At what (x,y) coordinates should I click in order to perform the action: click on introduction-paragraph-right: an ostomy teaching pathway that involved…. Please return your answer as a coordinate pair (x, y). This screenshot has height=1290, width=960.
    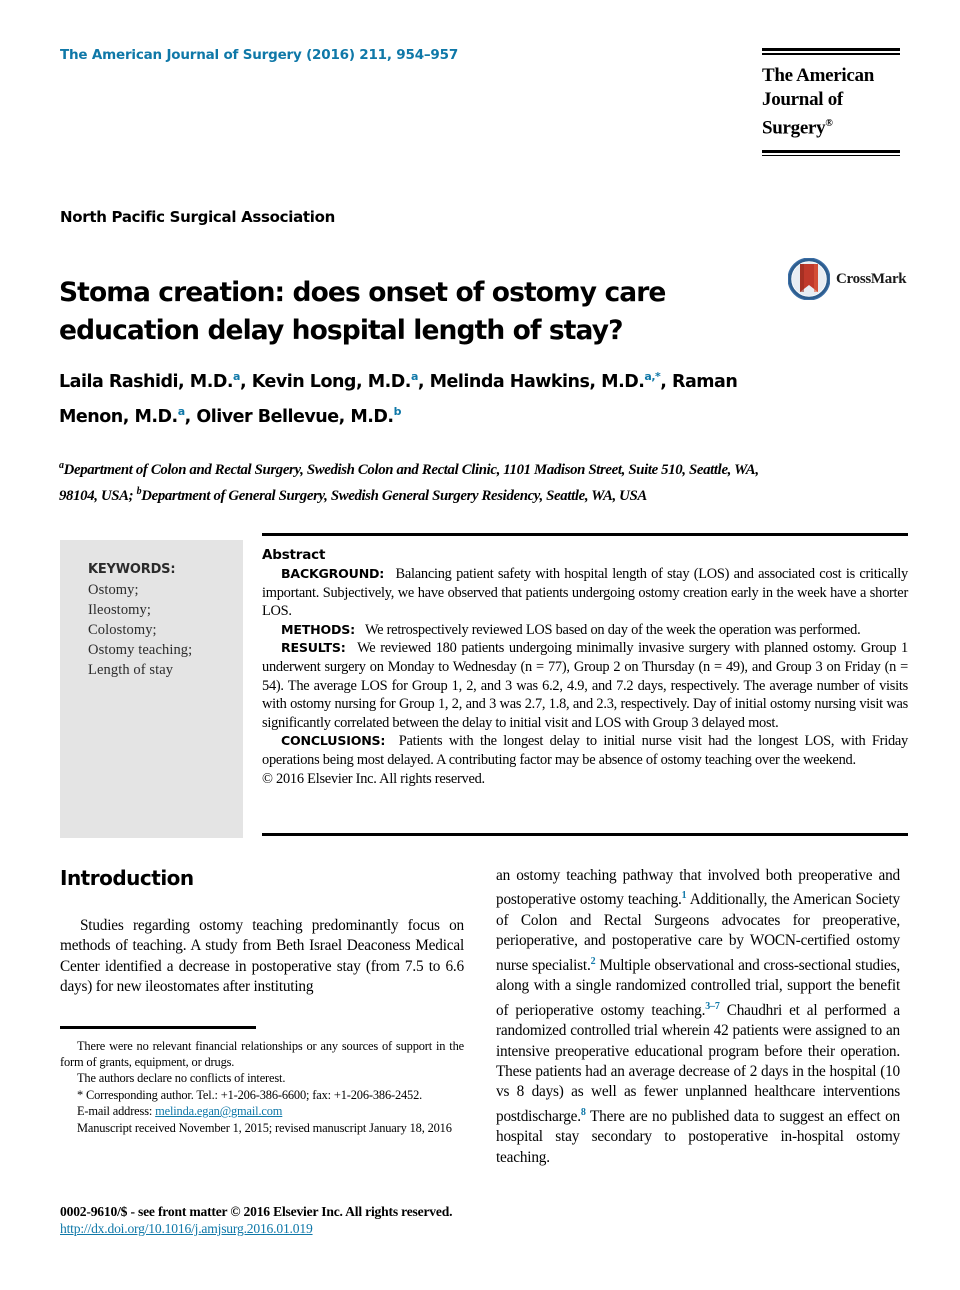
    Looking at the image, I should click on (698, 1016).